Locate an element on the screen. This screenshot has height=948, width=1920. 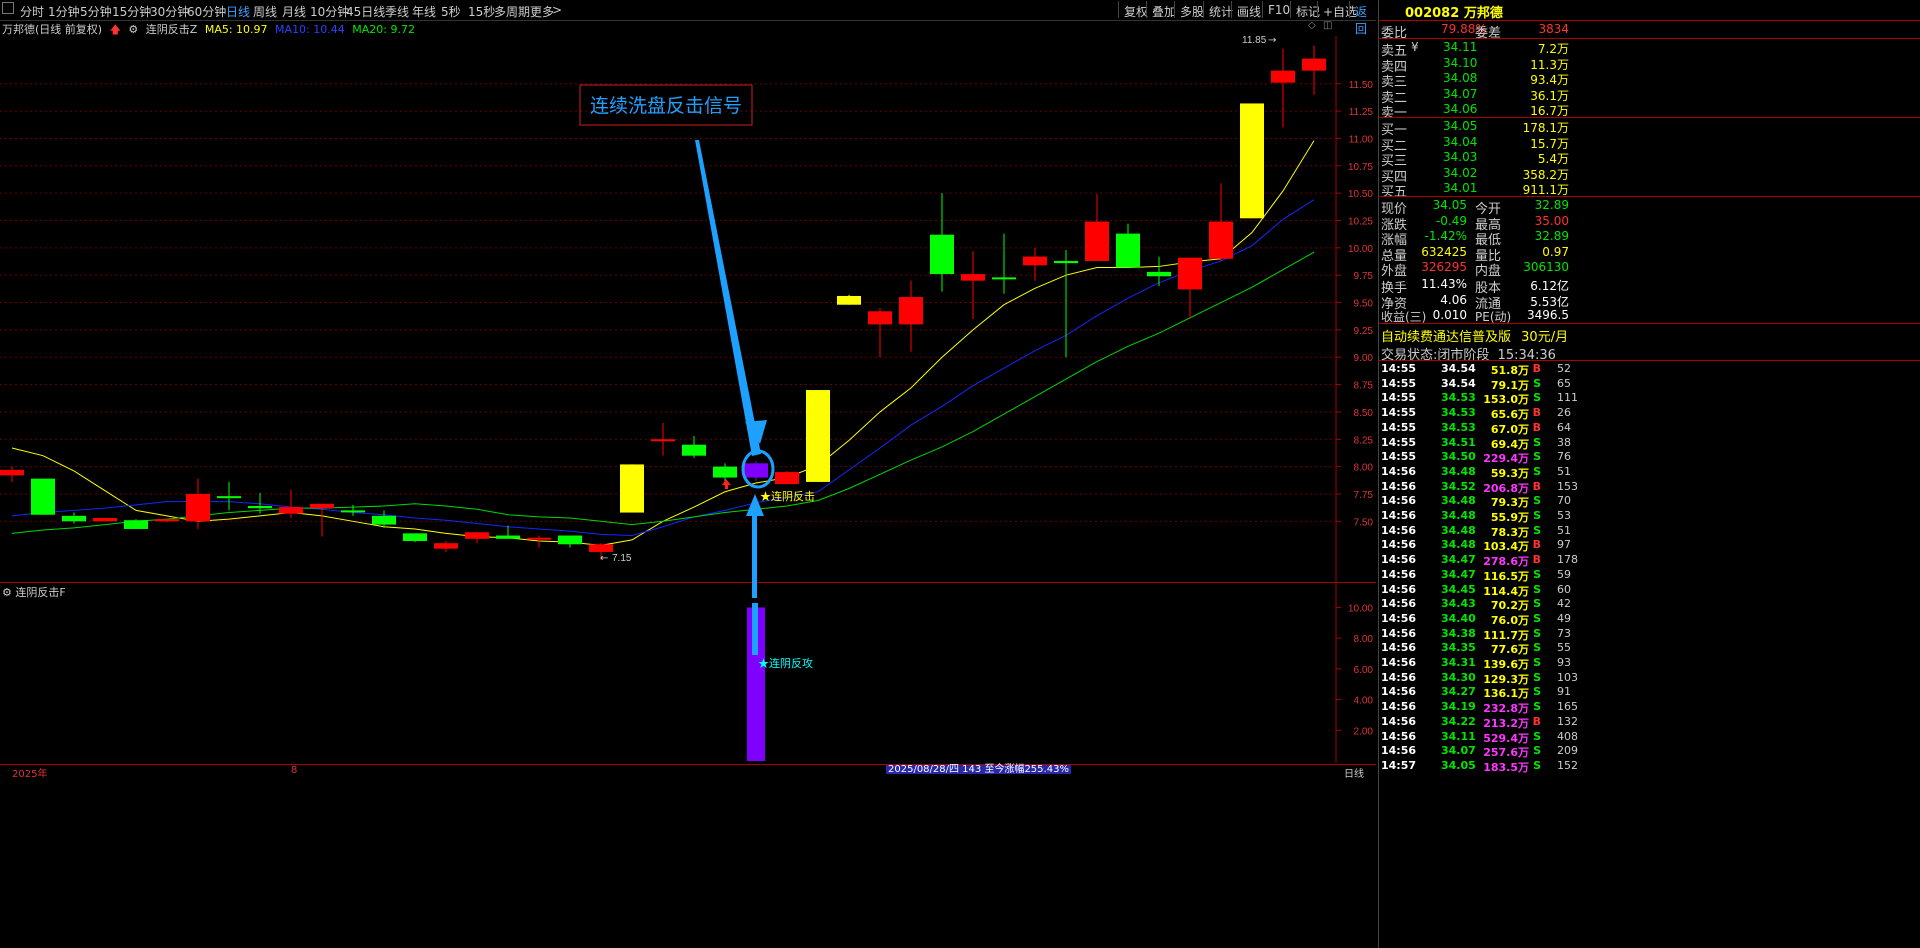
stat-row-1: 涨跌 -0.49 最高 35.00 is located at coordinates (1474, 223).